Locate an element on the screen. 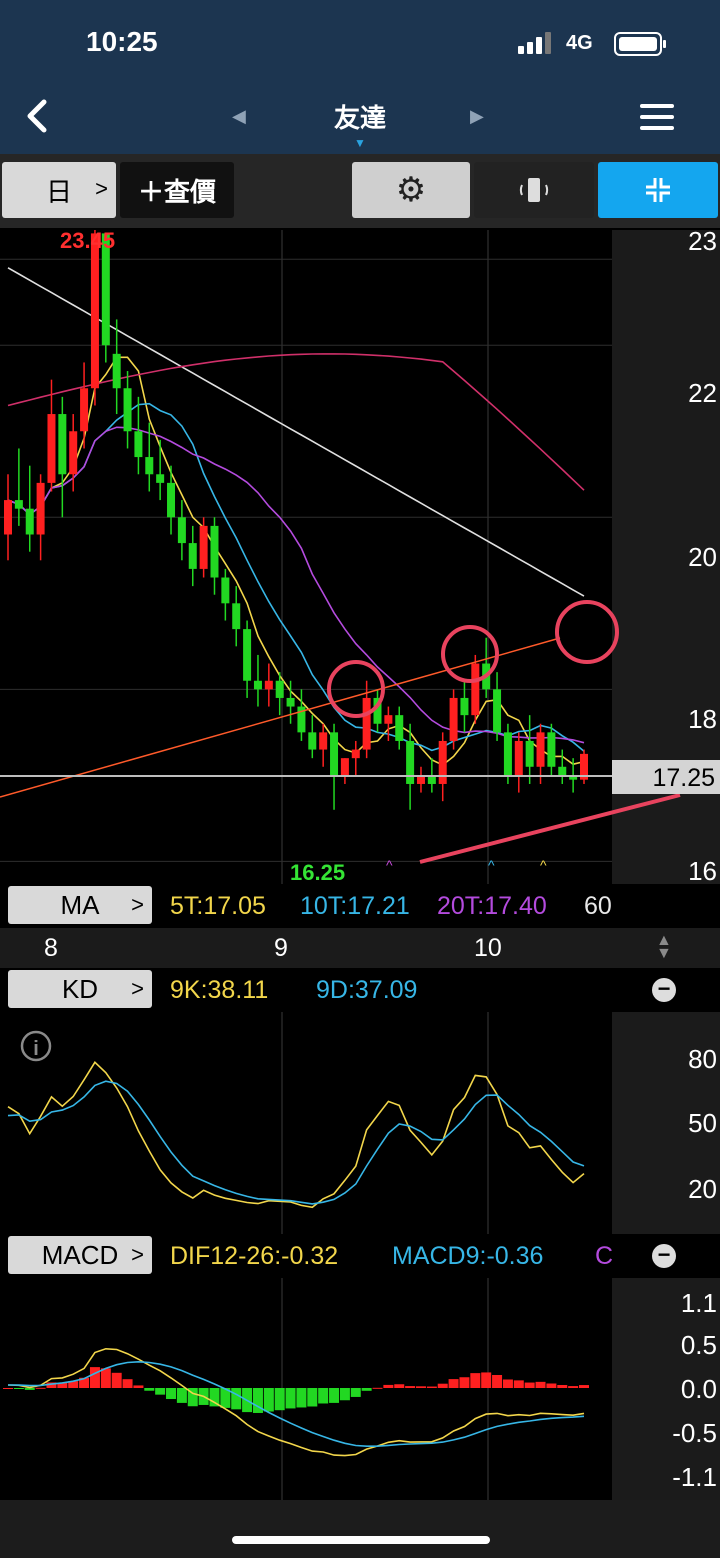  caret-down-icon: ▼ is located at coordinates (360, 143).